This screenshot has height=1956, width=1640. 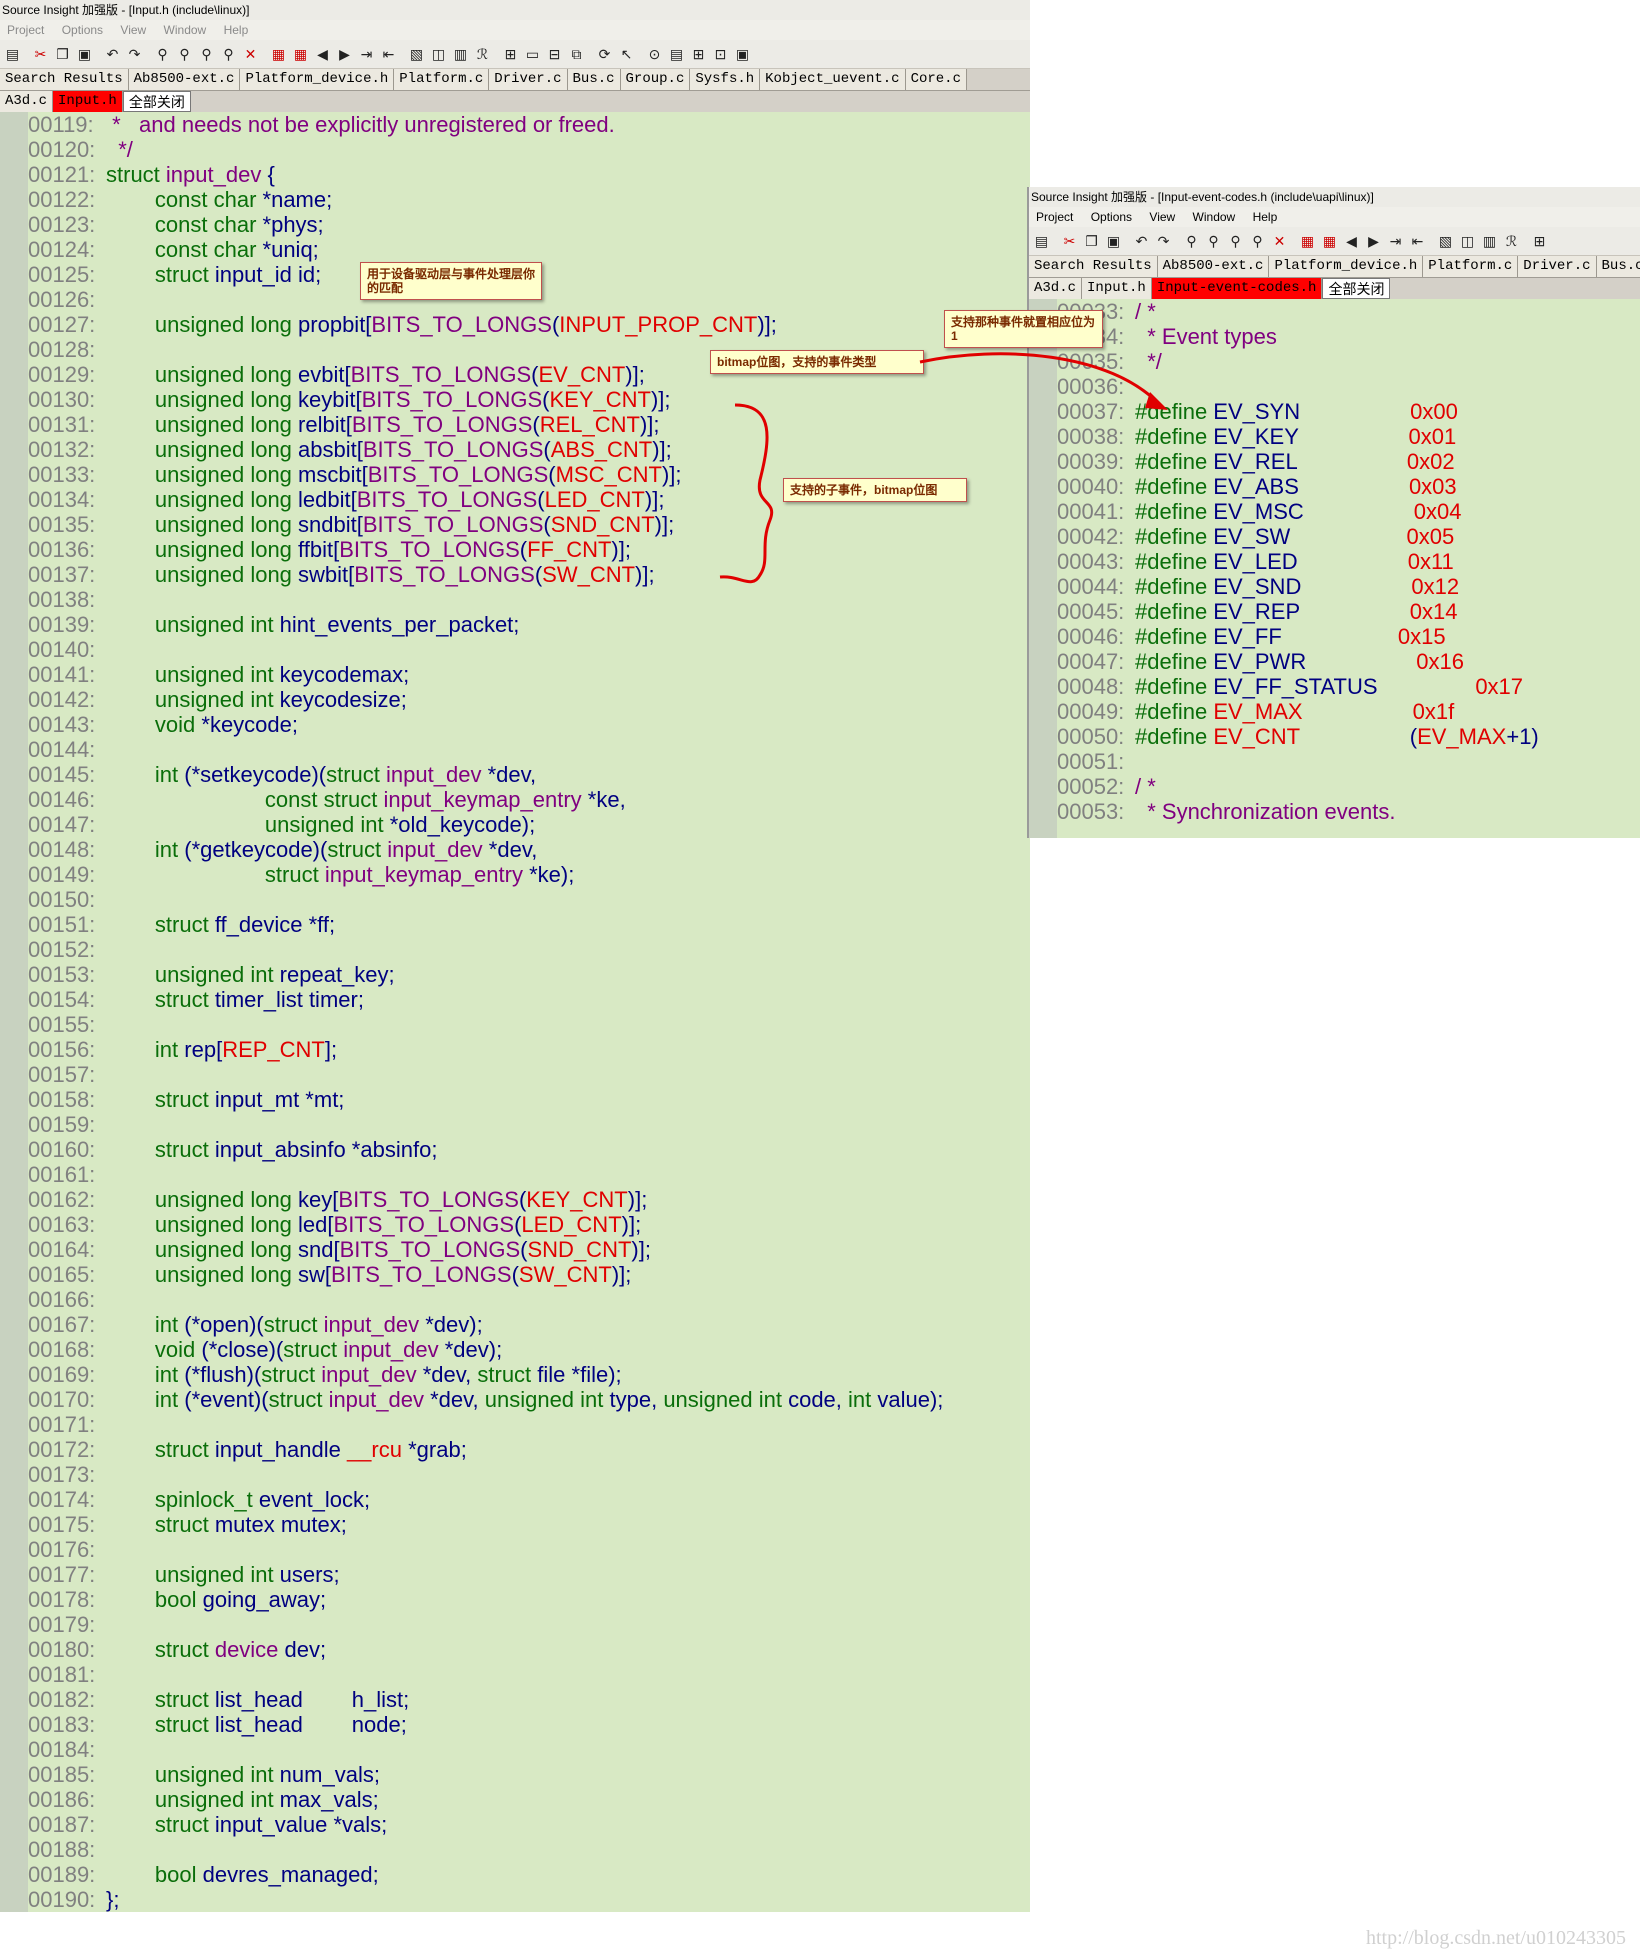 What do you see at coordinates (1496, 1938) in the screenshot?
I see `watermark: http://blog.csdn.net/u010243305` at bounding box center [1496, 1938].